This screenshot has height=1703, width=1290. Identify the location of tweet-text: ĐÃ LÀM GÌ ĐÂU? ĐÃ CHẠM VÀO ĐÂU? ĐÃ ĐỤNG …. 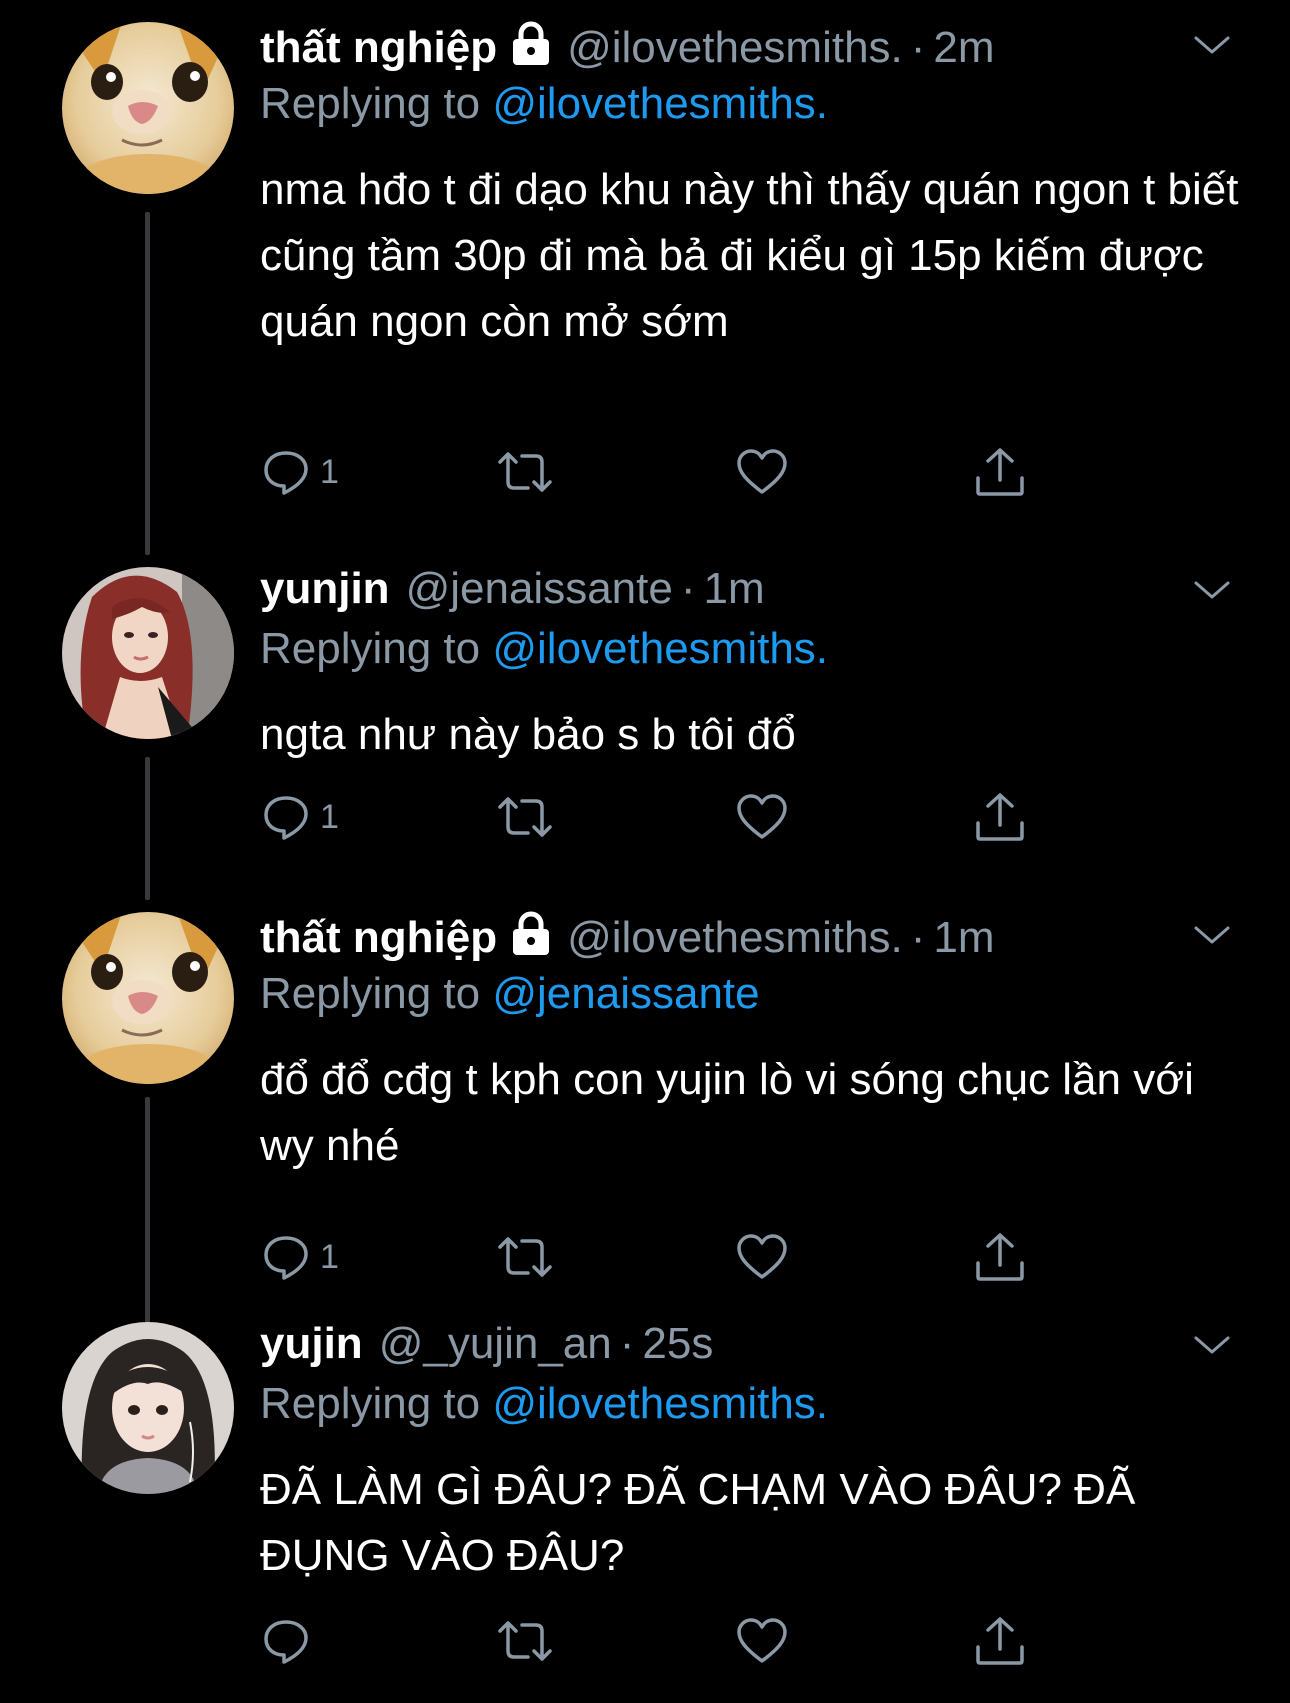
(698, 1522).